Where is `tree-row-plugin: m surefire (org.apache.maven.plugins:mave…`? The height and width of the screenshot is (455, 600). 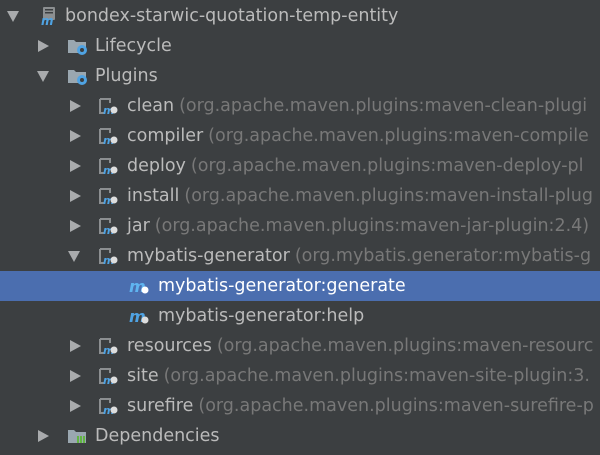
tree-row-plugin: m surefire (org.apache.maven.plugins:mave… is located at coordinates (300, 406).